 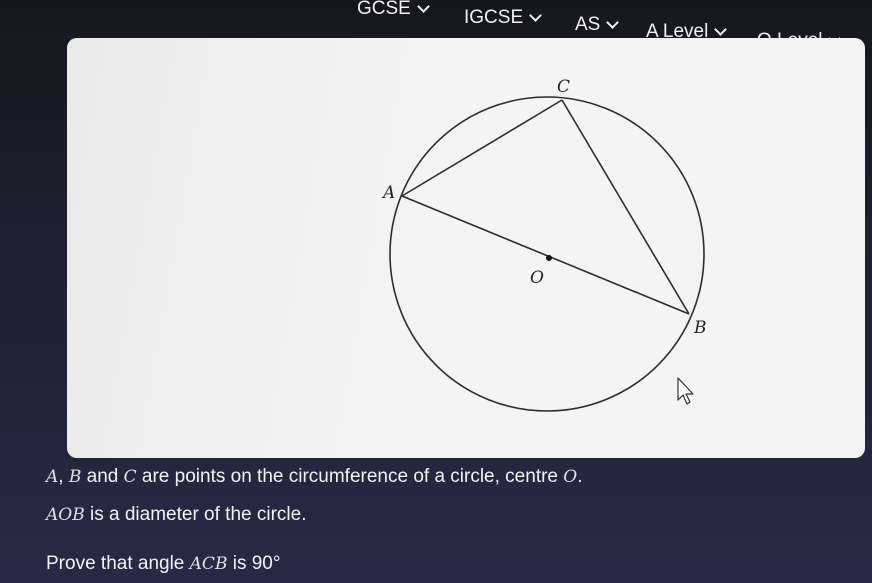 What do you see at coordinates (388, 193) in the screenshot?
I see `label-a: A` at bounding box center [388, 193].